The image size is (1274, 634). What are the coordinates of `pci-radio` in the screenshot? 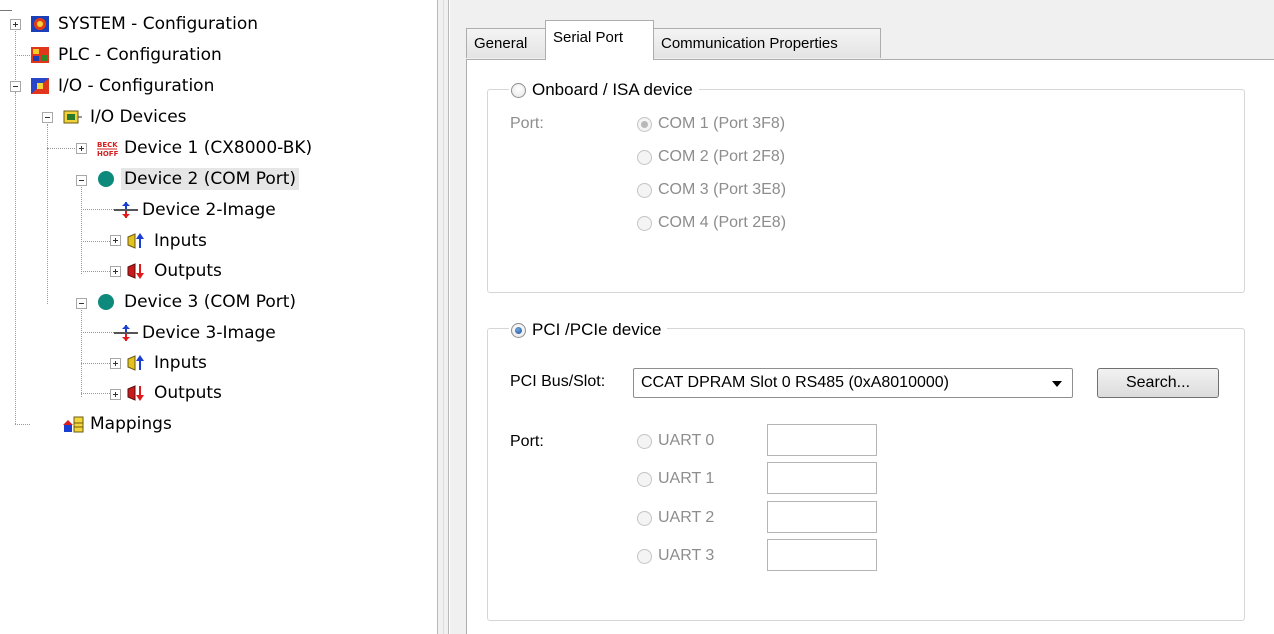 It's located at (518, 330).